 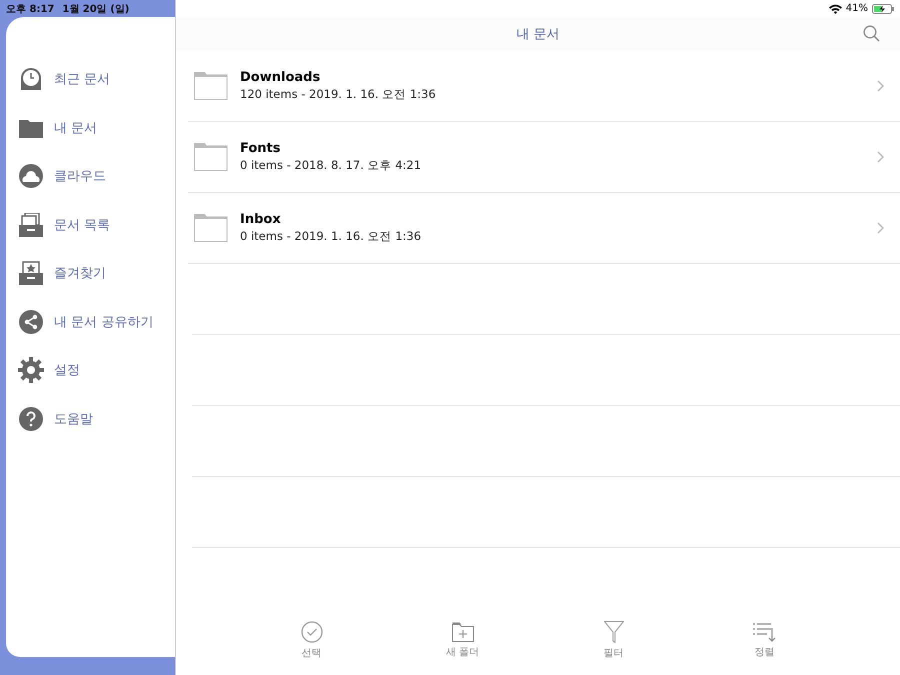 What do you see at coordinates (544, 86) in the screenshot?
I see `folder-row: Downloads 120 items - 2019. 1. 16. 오전 1:36` at bounding box center [544, 86].